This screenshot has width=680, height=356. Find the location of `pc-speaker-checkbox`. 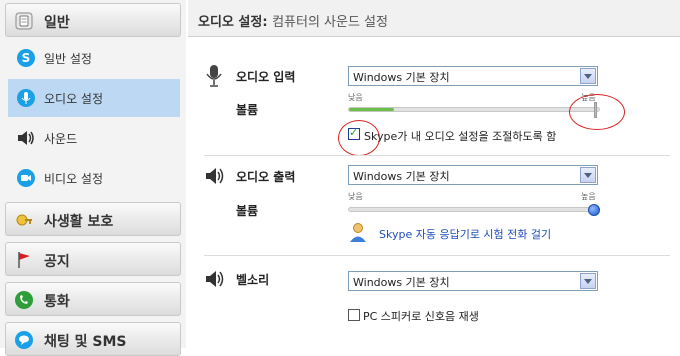

pc-speaker-checkbox is located at coordinates (354, 315).